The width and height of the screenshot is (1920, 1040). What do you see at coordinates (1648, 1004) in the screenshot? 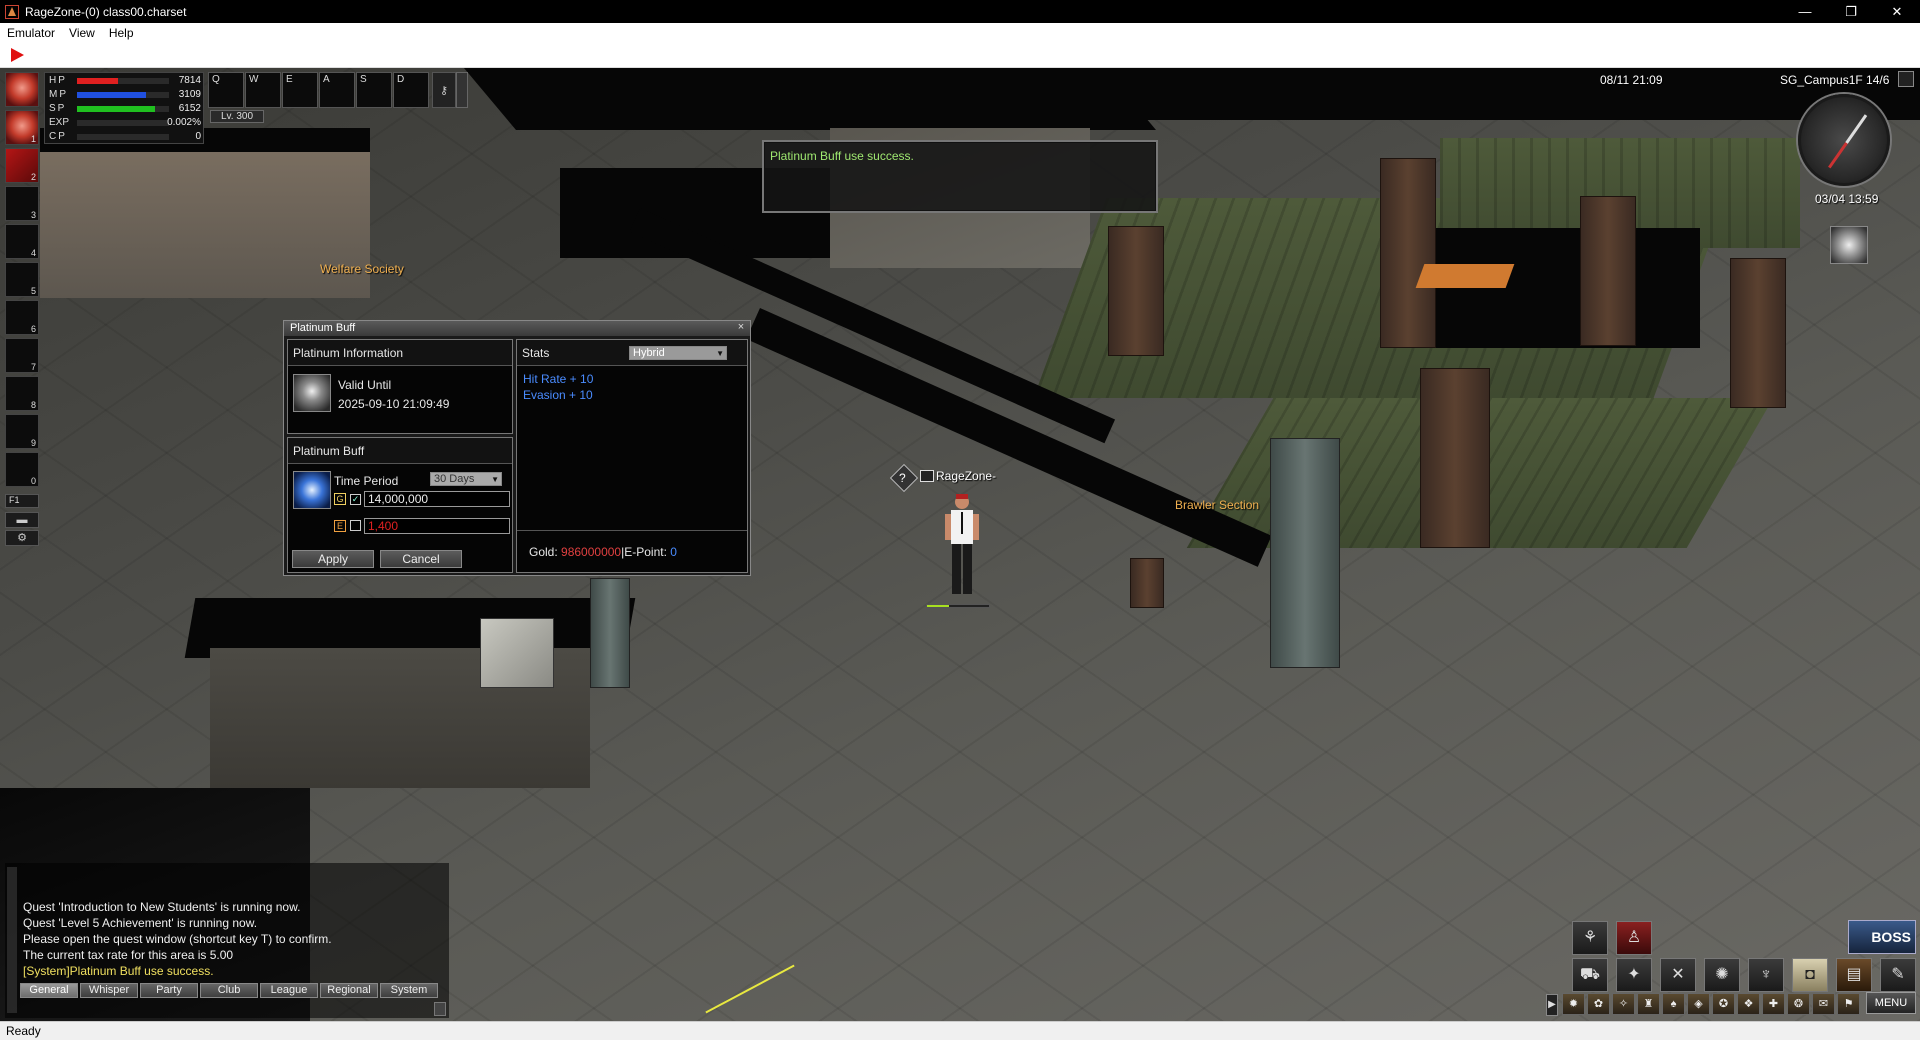
I see `shortcut-icon-4: ♜` at bounding box center [1648, 1004].